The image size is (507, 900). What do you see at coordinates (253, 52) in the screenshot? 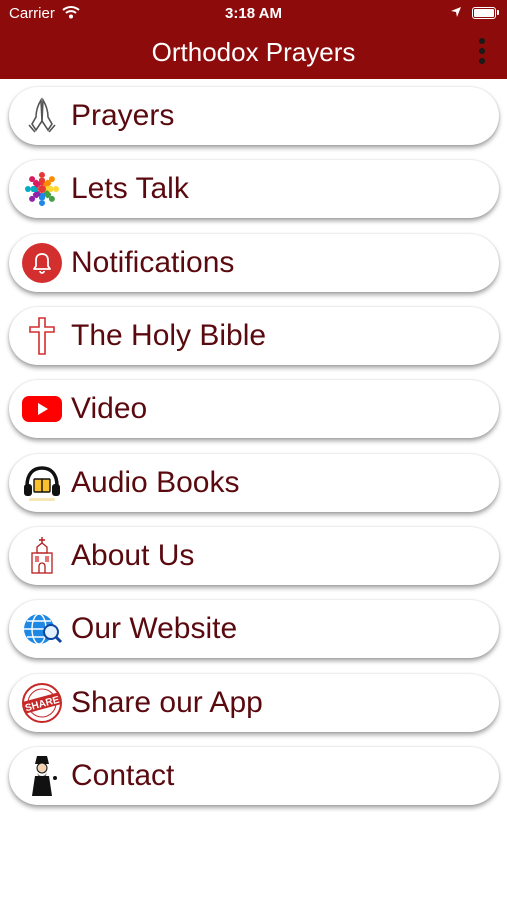
I see `page-title: Orthodox Prayers` at bounding box center [253, 52].